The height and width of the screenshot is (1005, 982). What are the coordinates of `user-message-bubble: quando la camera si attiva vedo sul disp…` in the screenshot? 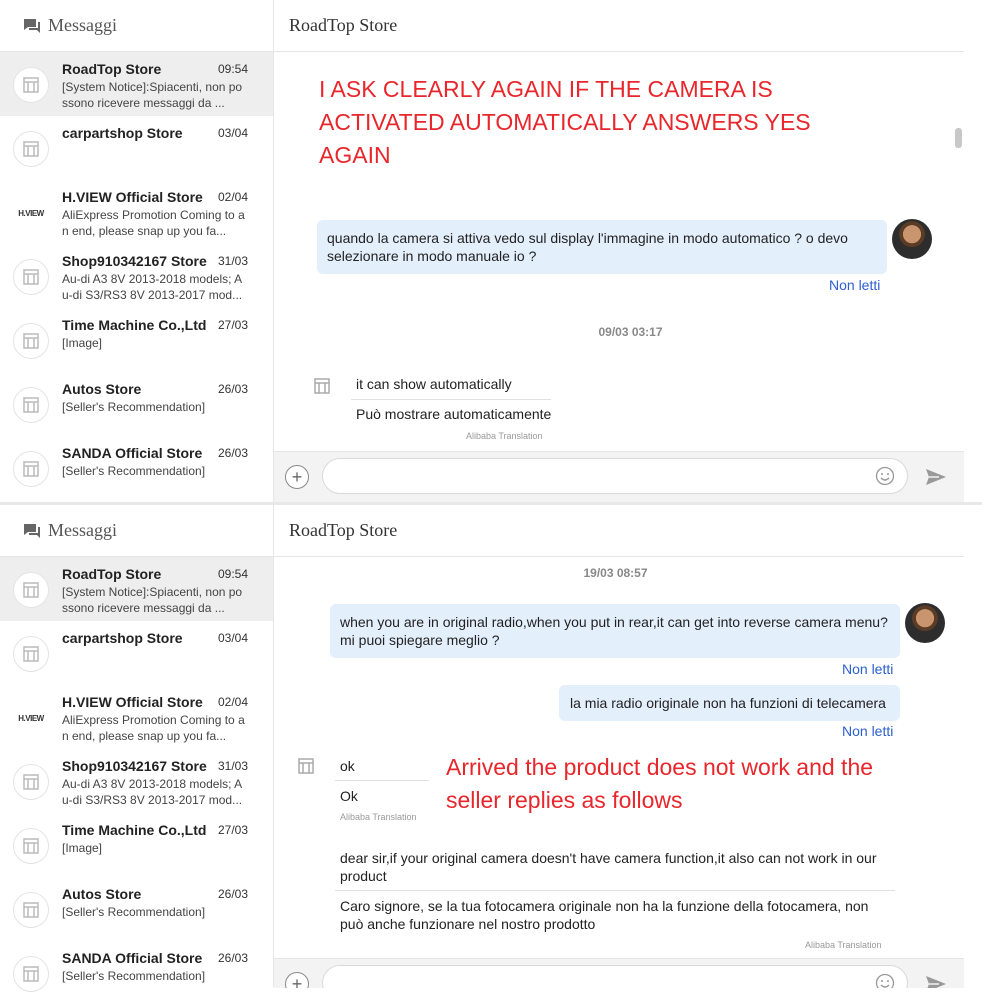 It's located at (602, 247).